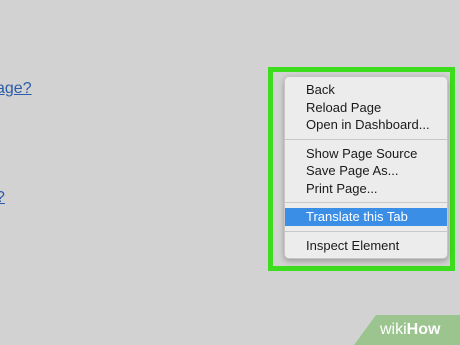  I want to click on menu-item-translate-this-tab: Translate this Tab, so click(366, 217).